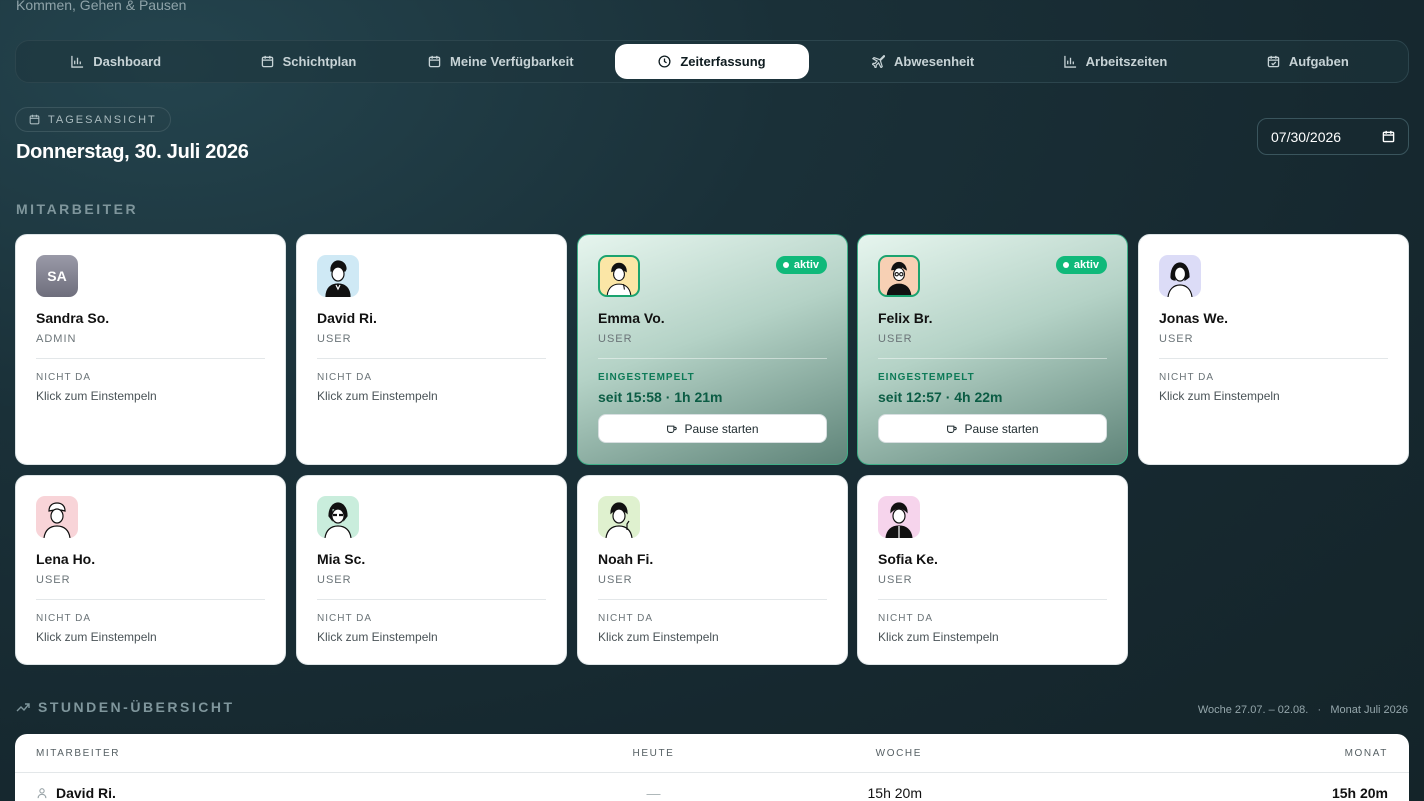 The height and width of the screenshot is (801, 1424). Describe the element at coordinates (631, 318) in the screenshot. I see `employee-name: Emma Vo.` at that location.